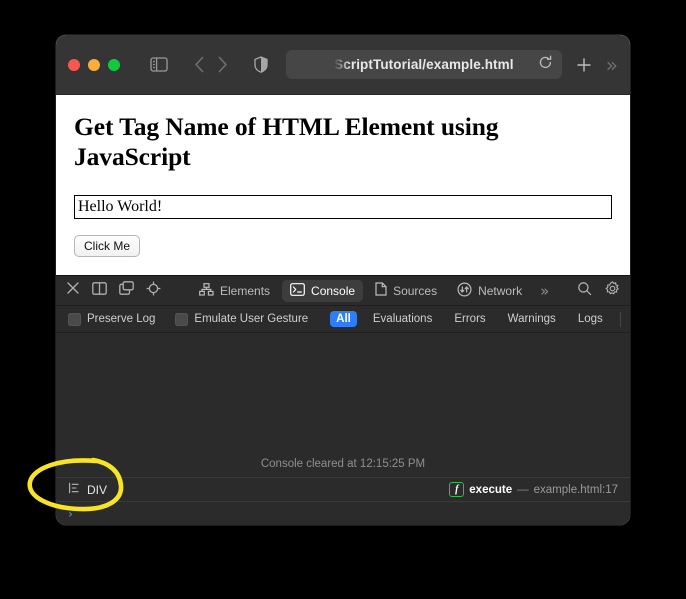 The image size is (686, 599). What do you see at coordinates (576, 490) in the screenshot?
I see `log-source-file: example.html:17` at bounding box center [576, 490].